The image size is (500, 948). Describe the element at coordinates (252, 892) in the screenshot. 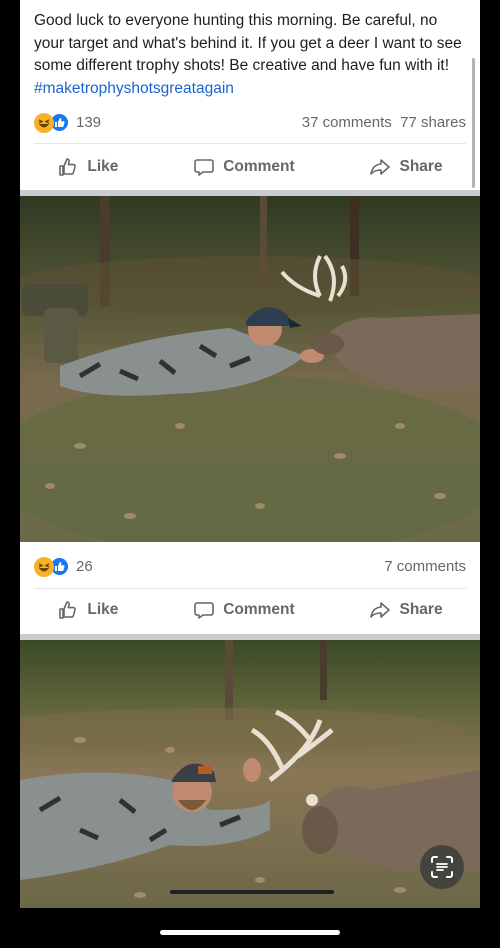

I see `embedded-home-indicator` at that location.